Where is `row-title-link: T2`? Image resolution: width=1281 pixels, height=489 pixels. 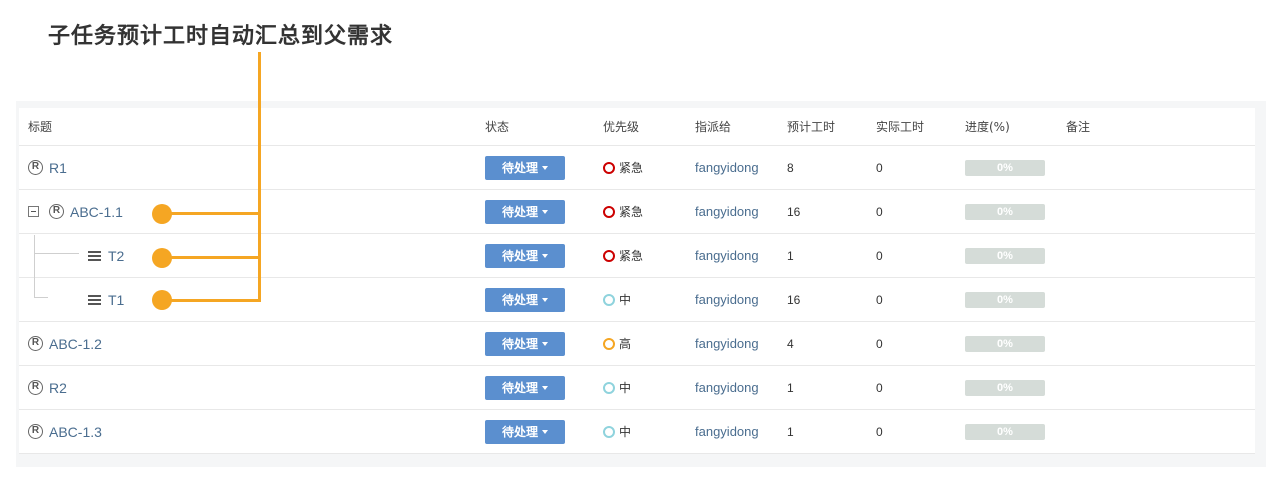
row-title-link: T2 is located at coordinates (116, 256).